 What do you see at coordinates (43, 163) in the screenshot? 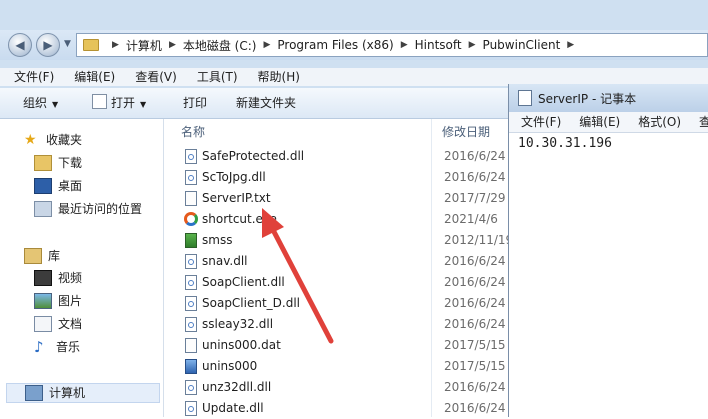
I see `downloads-folder-icon` at bounding box center [43, 163].